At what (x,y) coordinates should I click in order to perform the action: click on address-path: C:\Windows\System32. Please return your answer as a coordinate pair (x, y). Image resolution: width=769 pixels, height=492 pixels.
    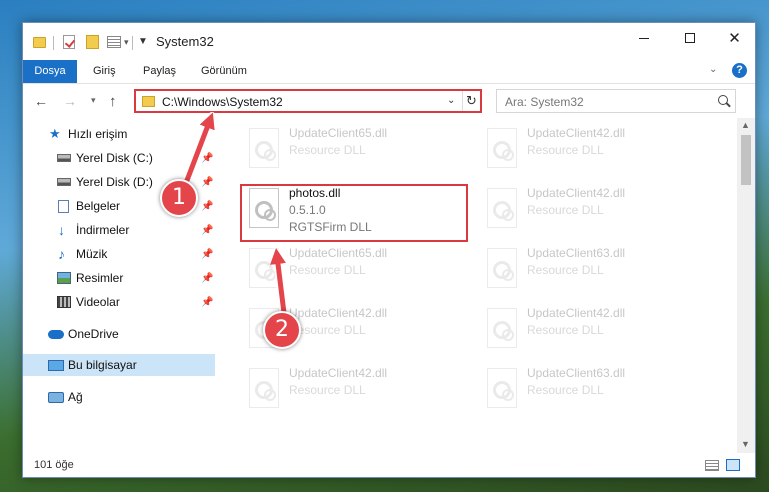
    Looking at the image, I should click on (222, 102).